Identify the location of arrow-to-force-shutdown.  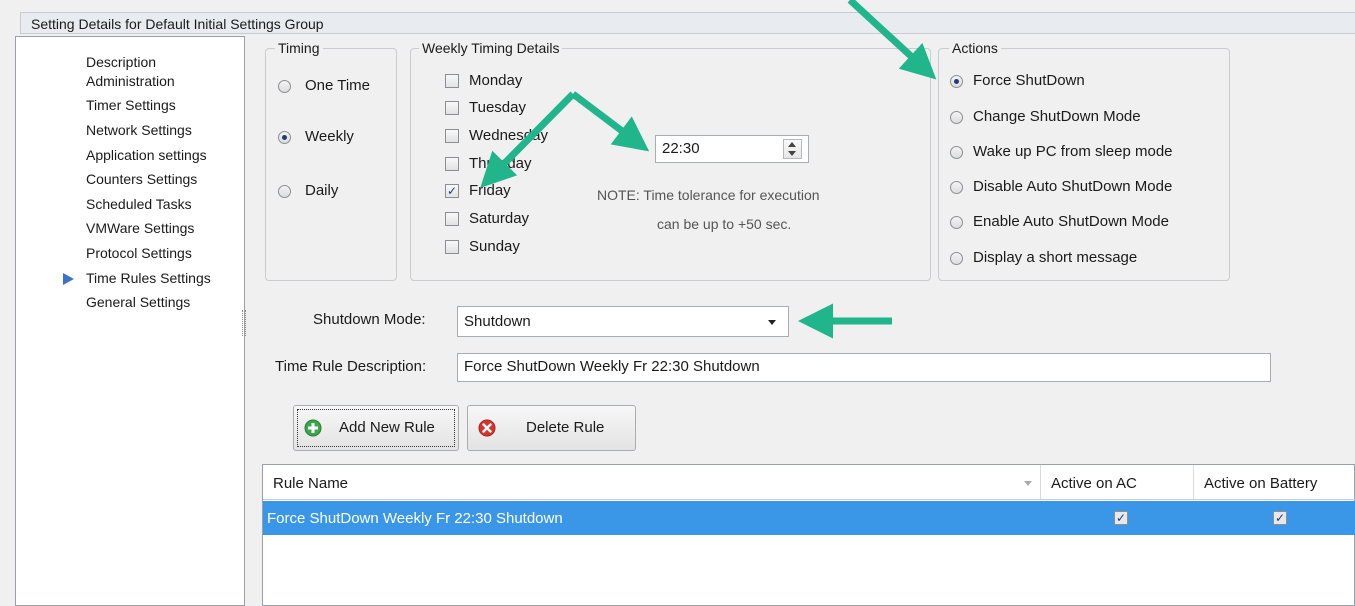
(892, 40).